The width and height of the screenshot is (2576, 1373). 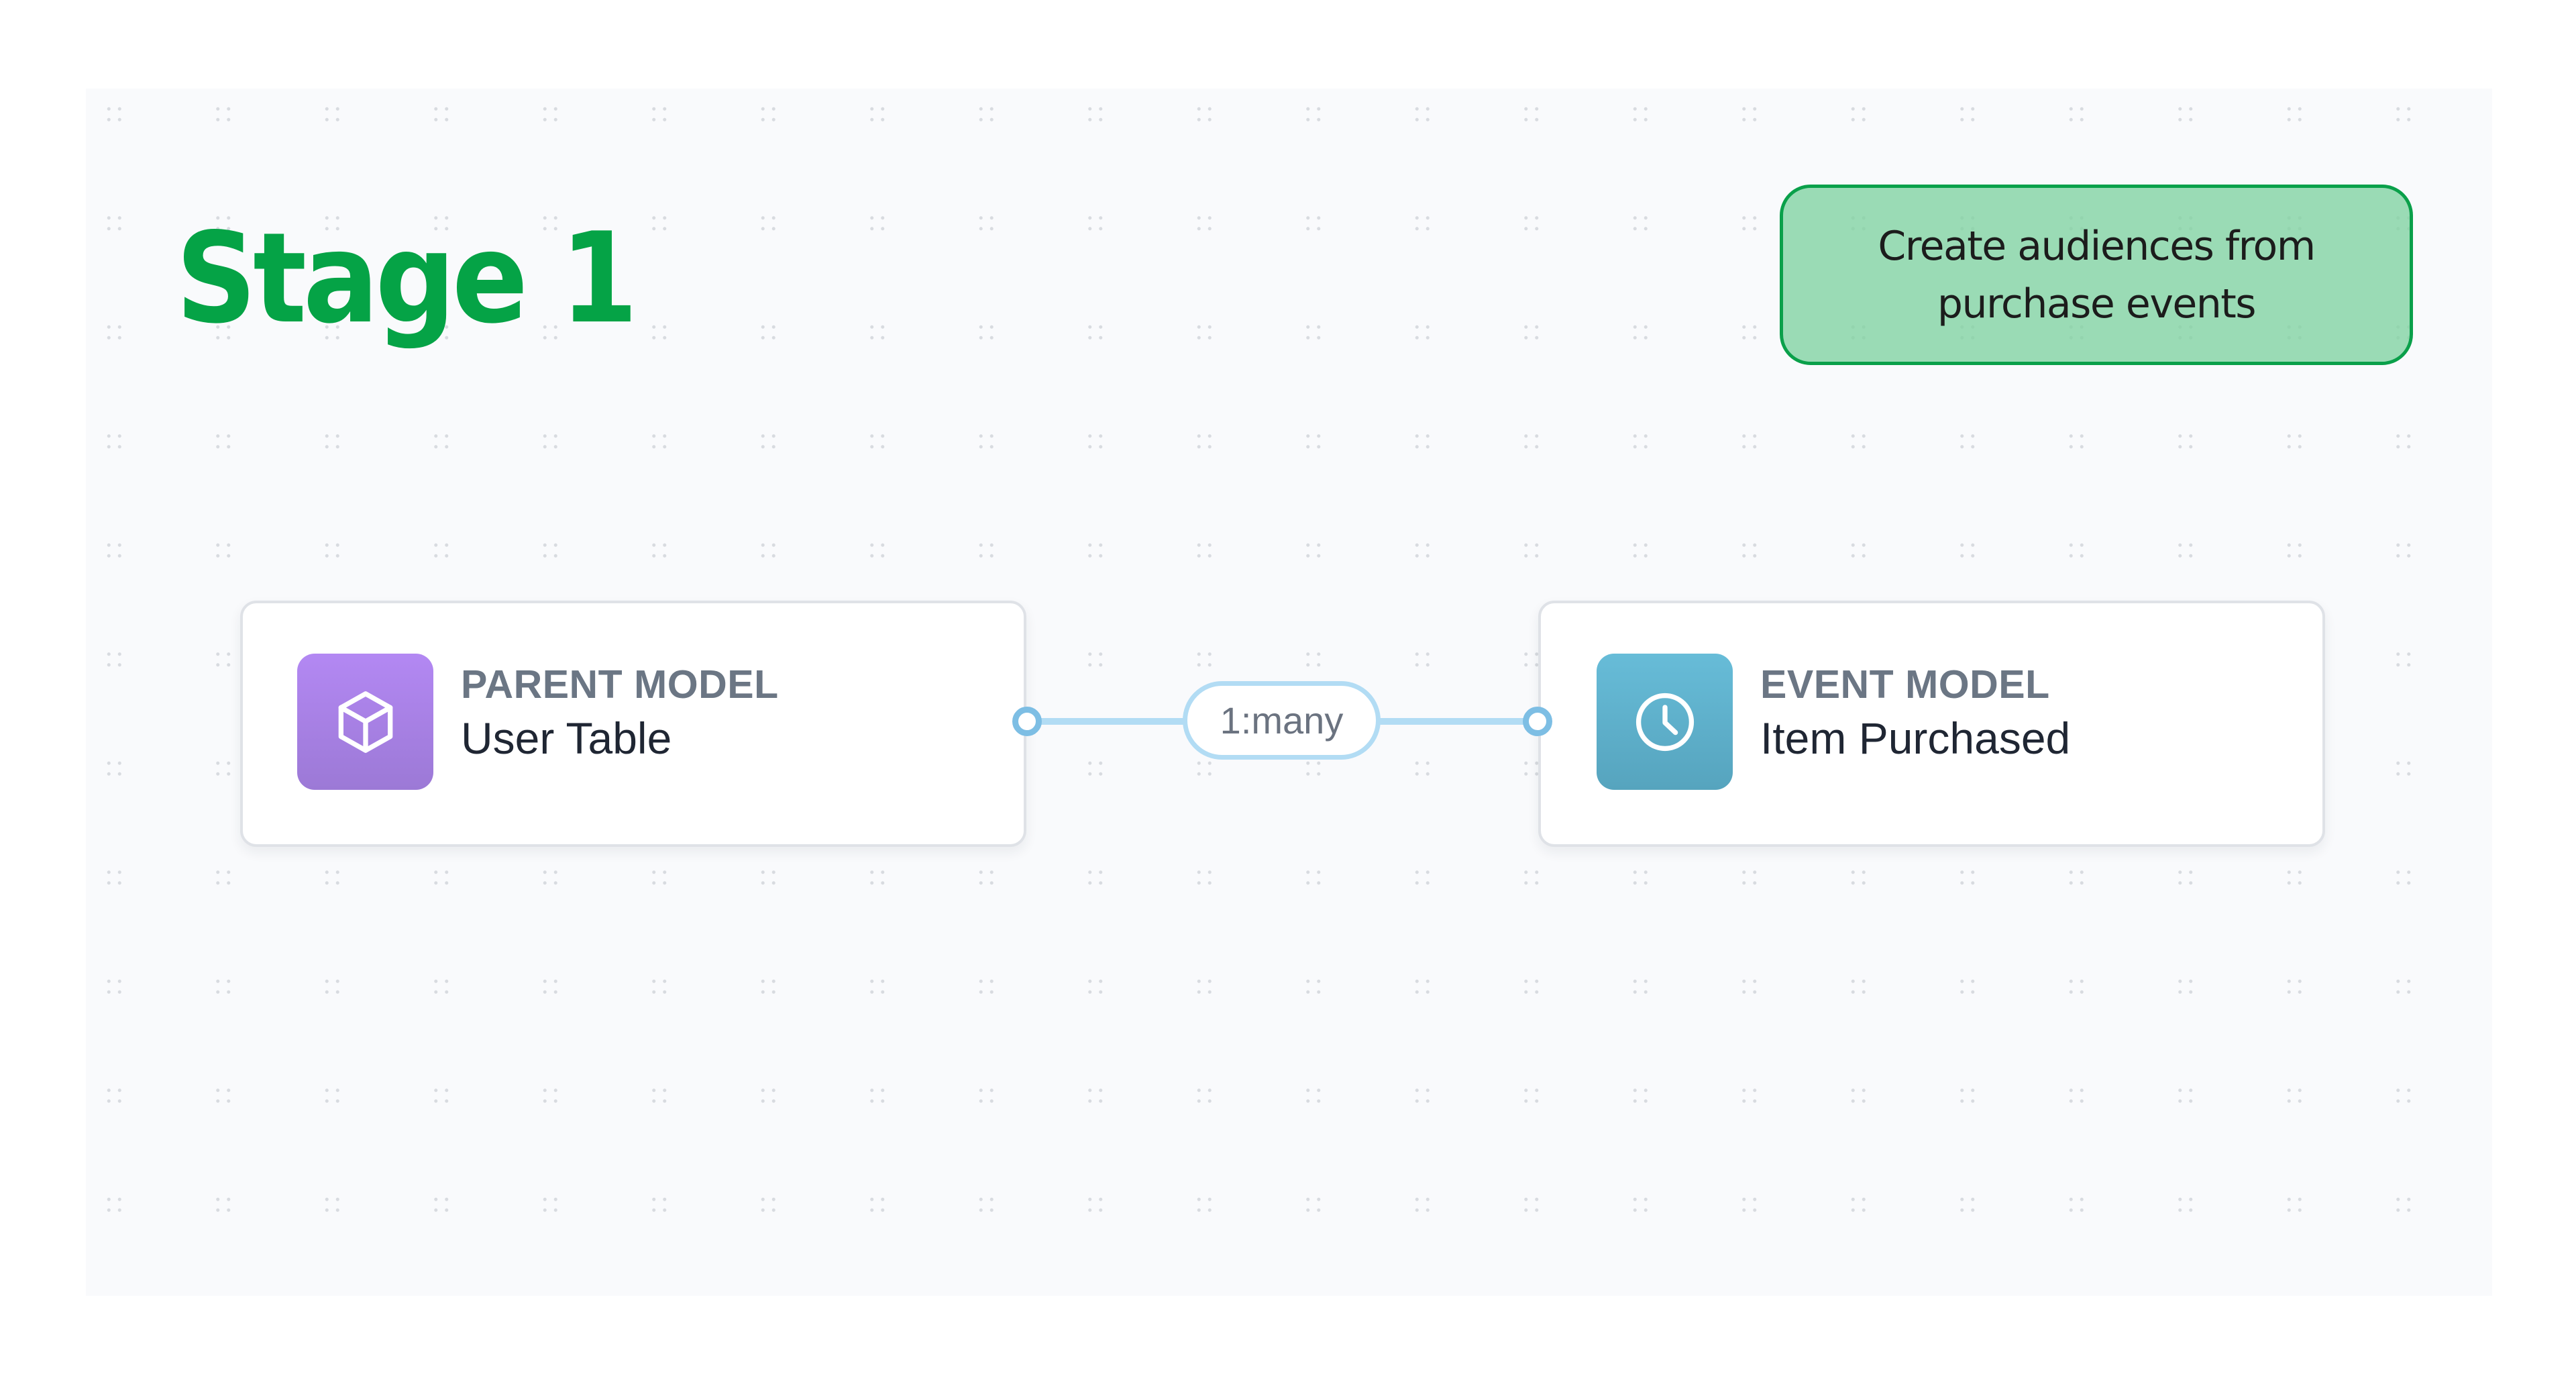 I want to click on annotation-note-text: Create audiences from purchase events, so click(x=2097, y=274).